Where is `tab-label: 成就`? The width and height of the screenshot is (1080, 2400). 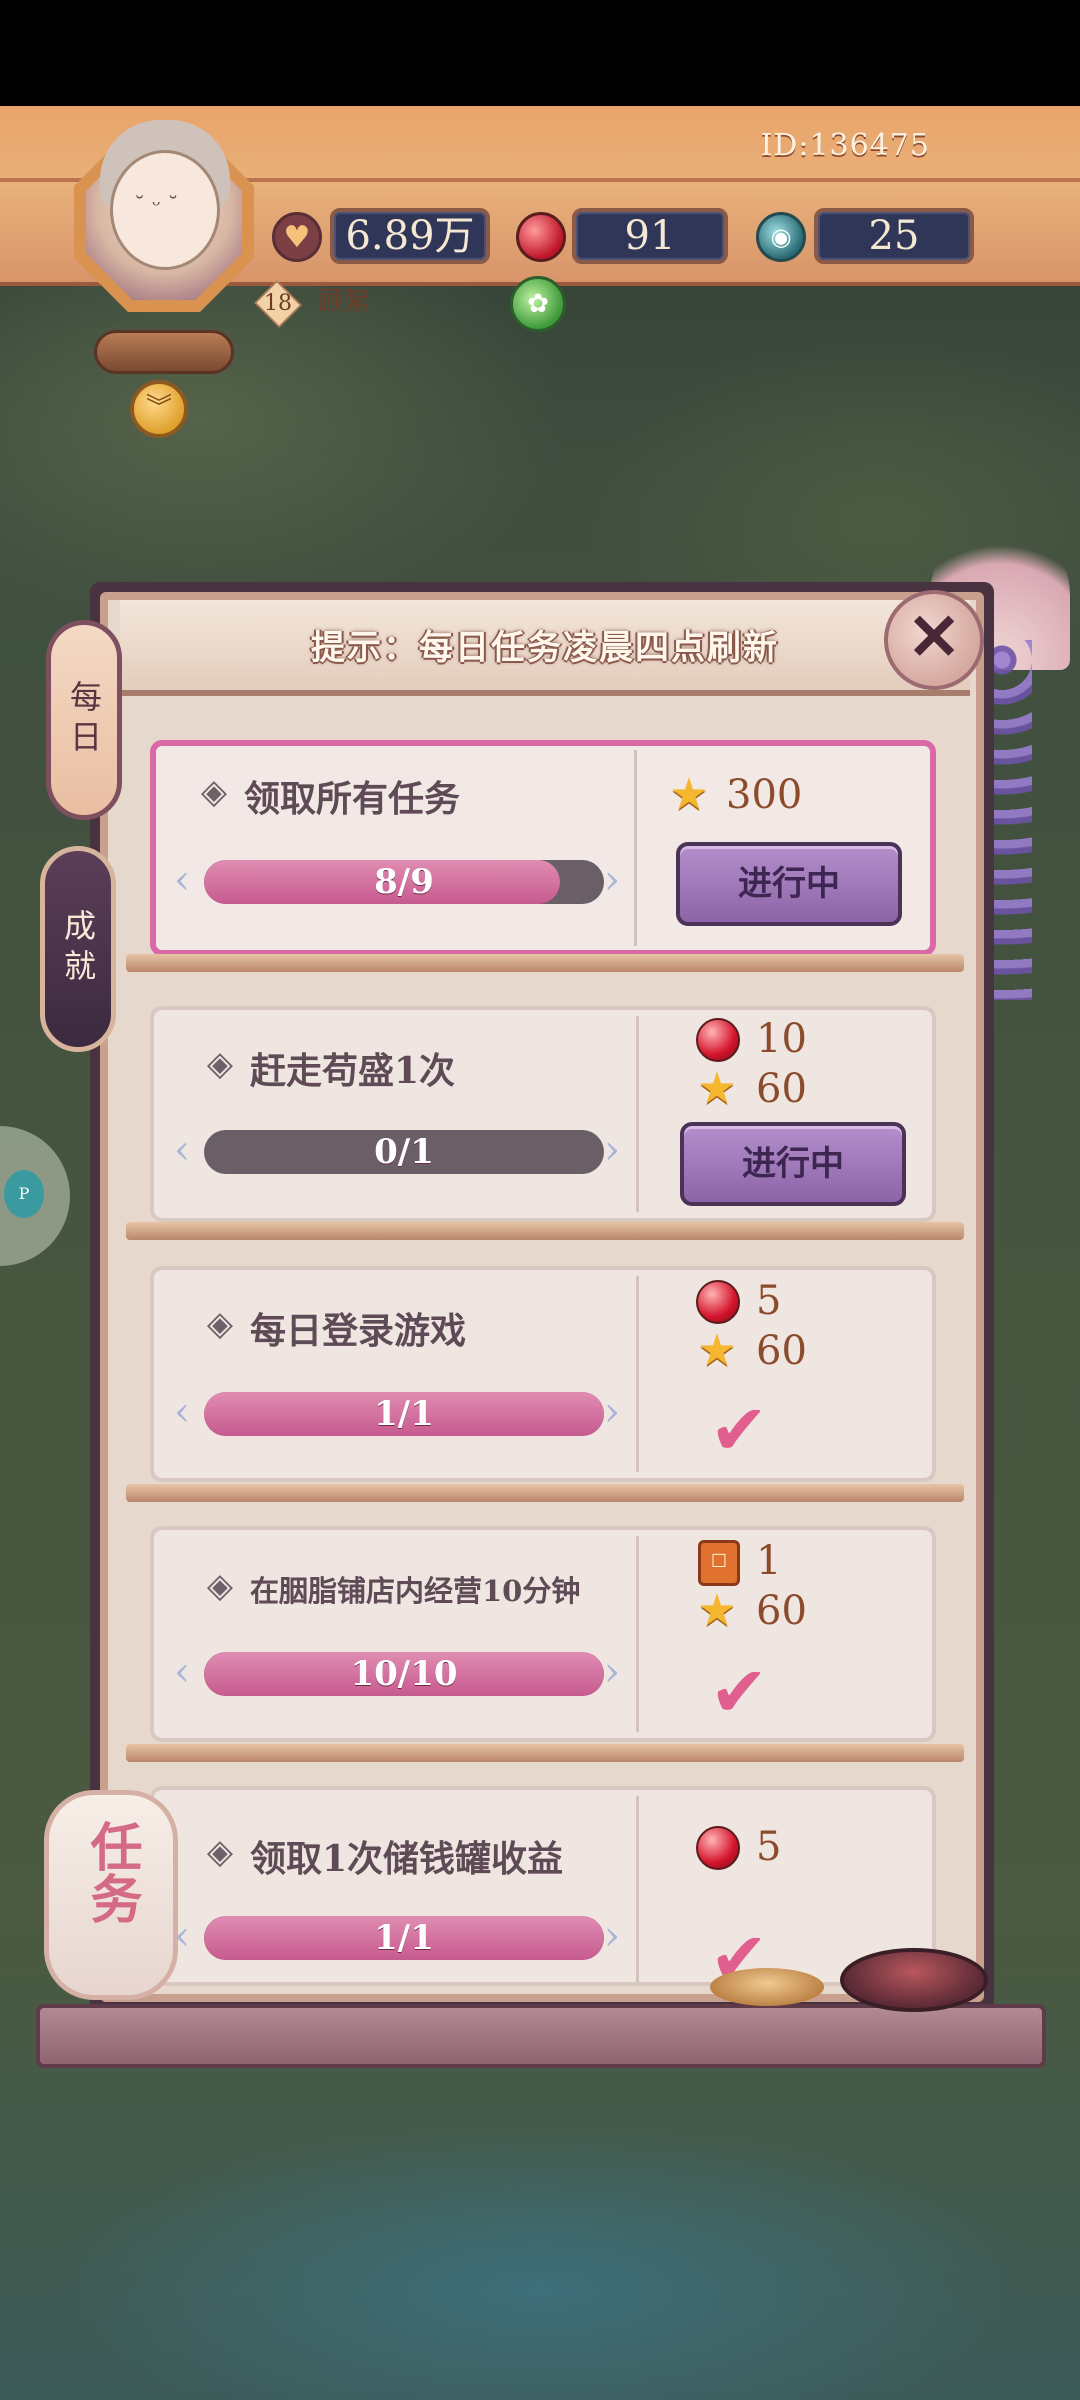 tab-label: 成就 is located at coordinates (78, 949).